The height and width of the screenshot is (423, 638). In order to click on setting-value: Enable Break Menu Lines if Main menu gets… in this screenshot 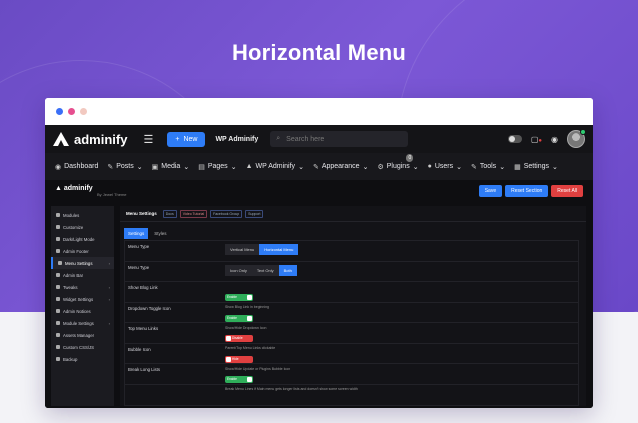, I will do `click(401, 379)`.